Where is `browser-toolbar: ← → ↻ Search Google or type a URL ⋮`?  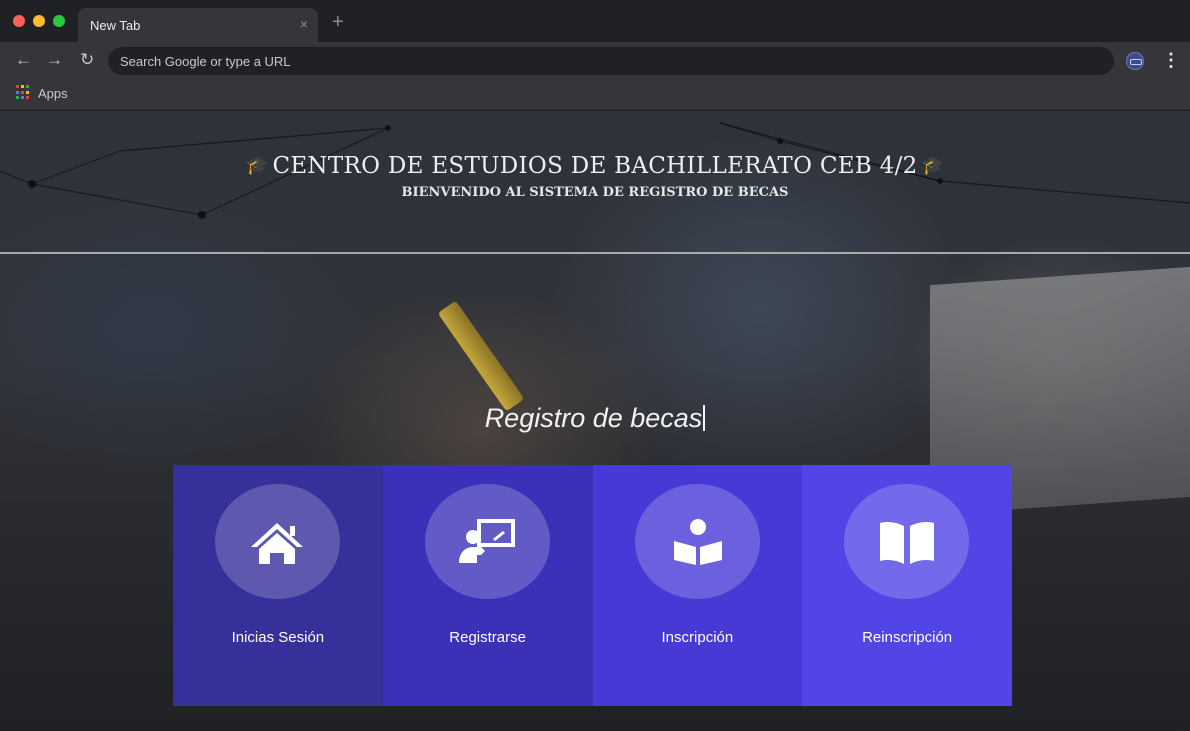 browser-toolbar: ← → ↻ Search Google or type a URL ⋮ is located at coordinates (595, 61).